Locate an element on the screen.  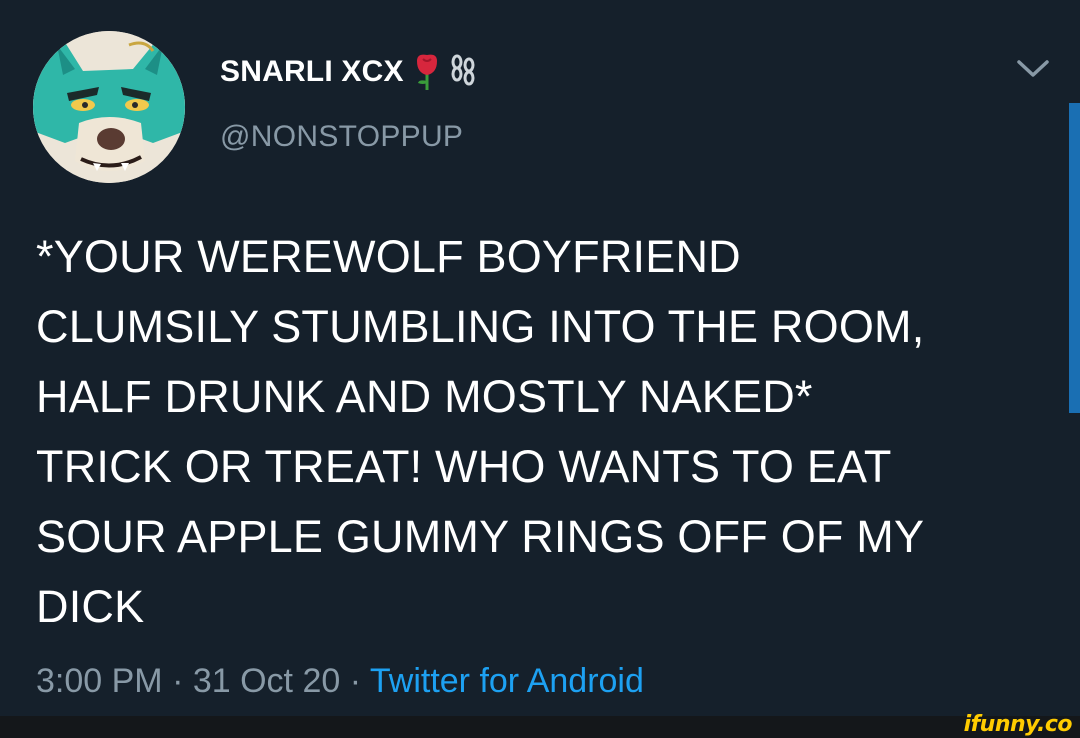
tweet-time: 3:00 PM is located at coordinates (99, 681).